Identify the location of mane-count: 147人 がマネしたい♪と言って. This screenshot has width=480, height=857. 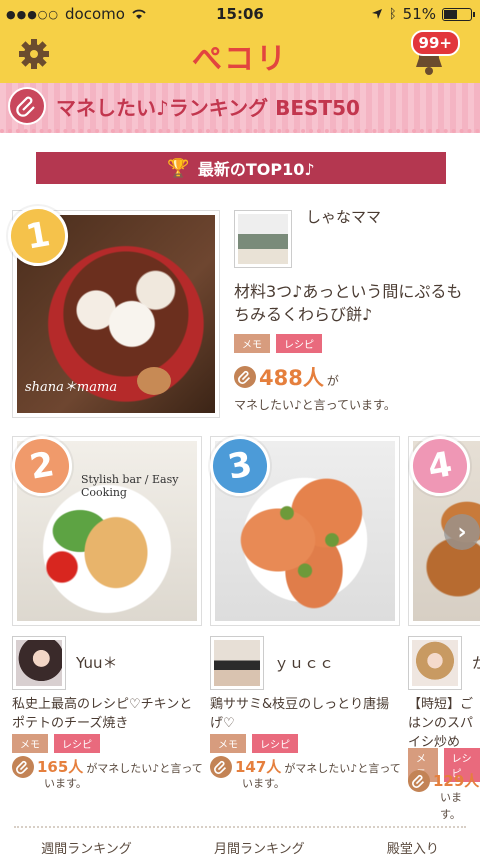
(305, 767).